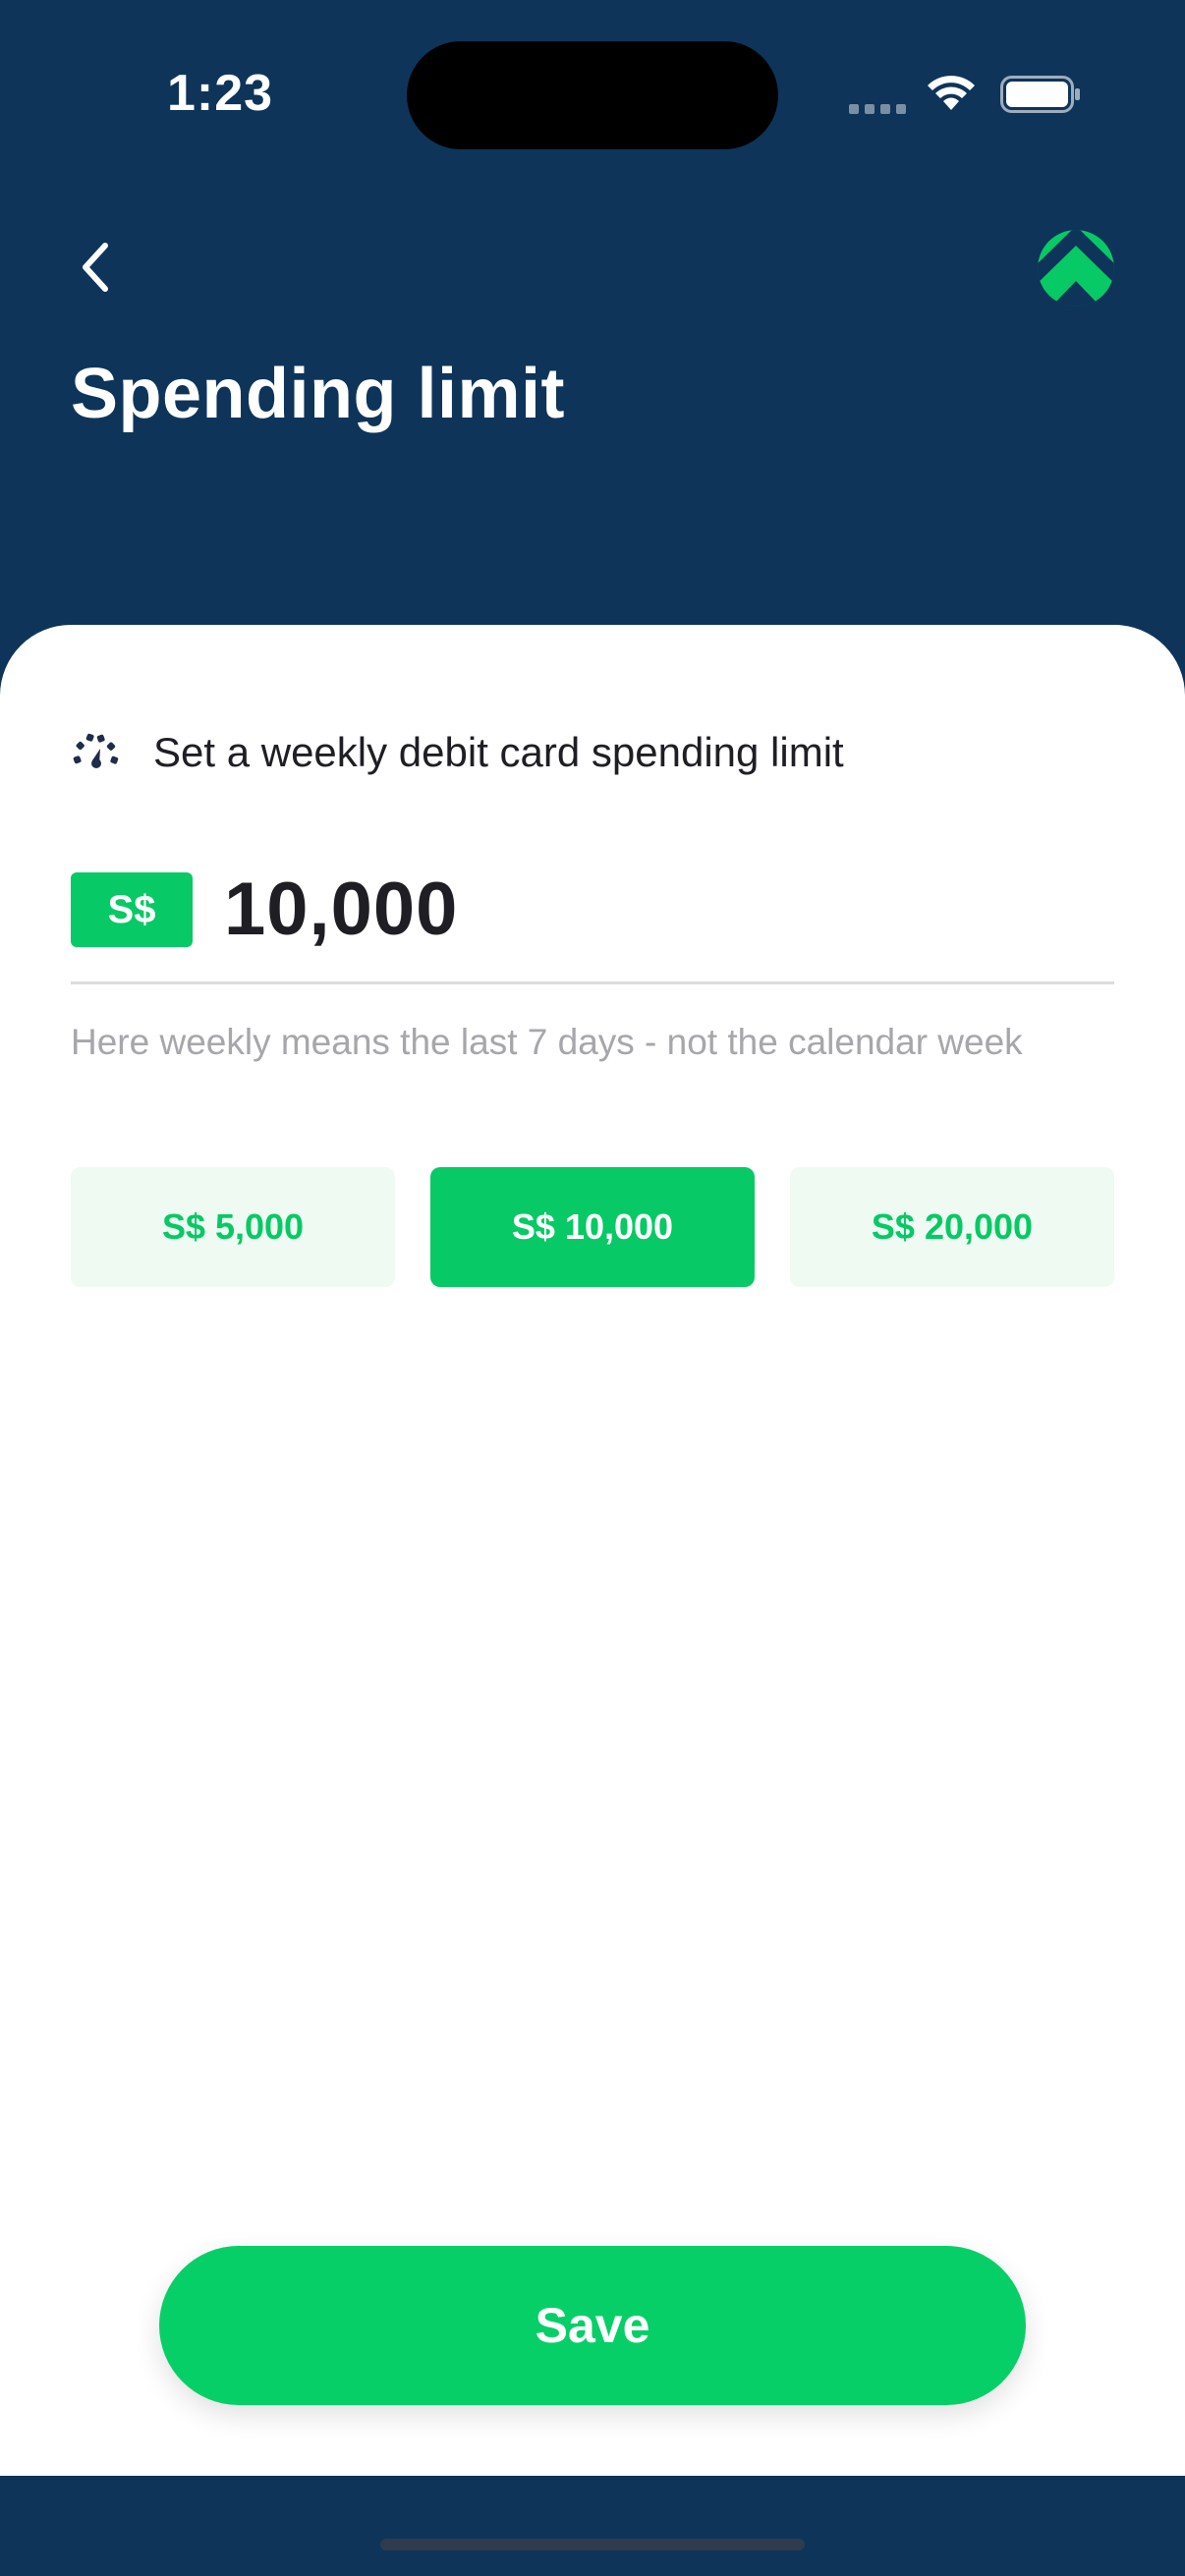 This screenshot has height=2576, width=1185. I want to click on preset-button-5000: S$ 5,000, so click(233, 1227).